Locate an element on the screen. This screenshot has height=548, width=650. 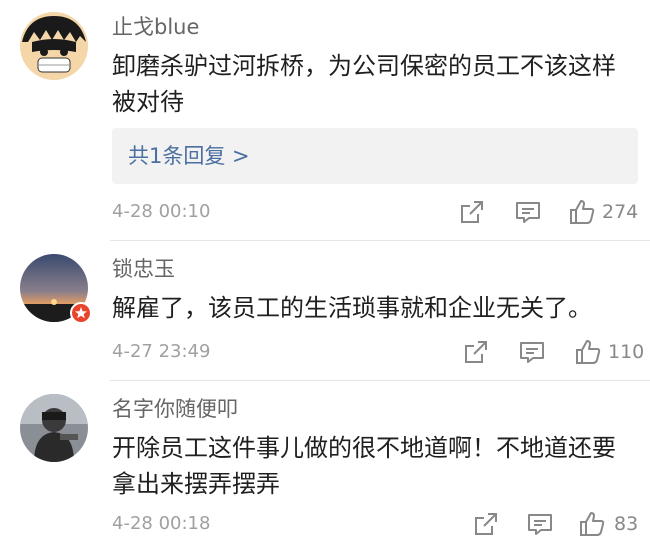
comment-meta: 4-28 00:10 274 is located at coordinates (375, 213).